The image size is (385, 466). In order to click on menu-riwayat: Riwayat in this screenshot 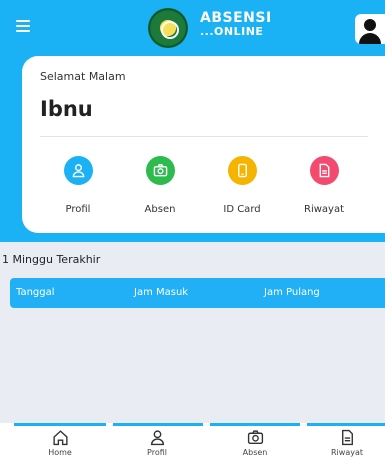, I will do `click(324, 185)`.